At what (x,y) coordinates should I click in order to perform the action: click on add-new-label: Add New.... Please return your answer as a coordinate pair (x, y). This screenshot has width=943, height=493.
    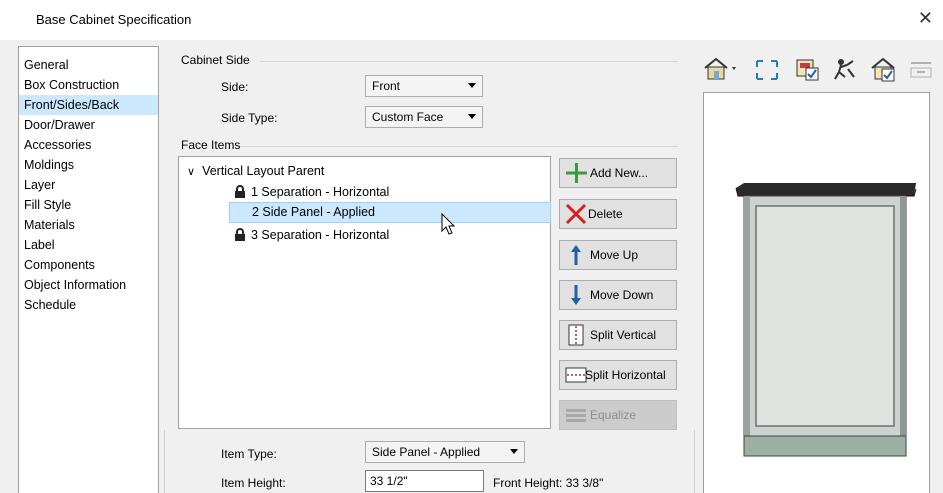
    Looking at the image, I should click on (619, 173).